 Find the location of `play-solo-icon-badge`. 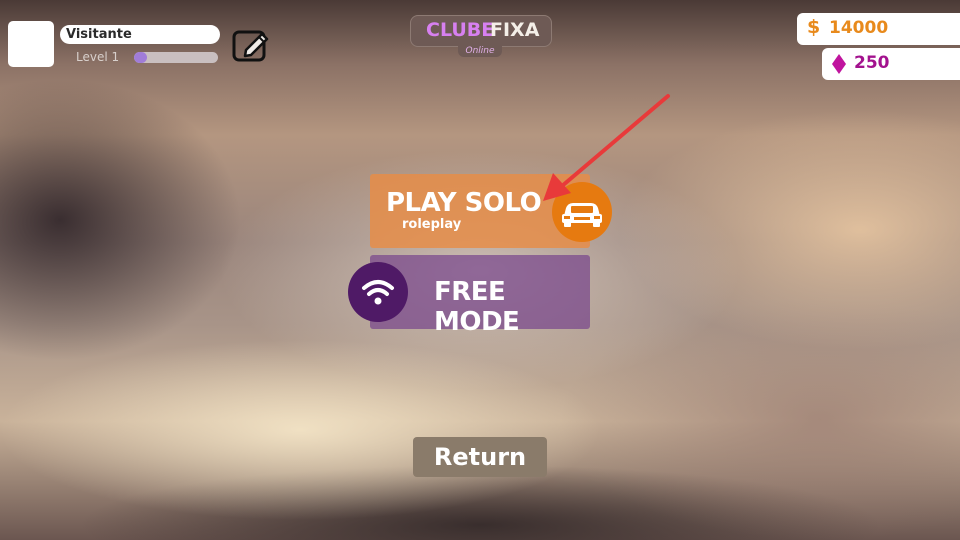

play-solo-icon-badge is located at coordinates (582, 212).